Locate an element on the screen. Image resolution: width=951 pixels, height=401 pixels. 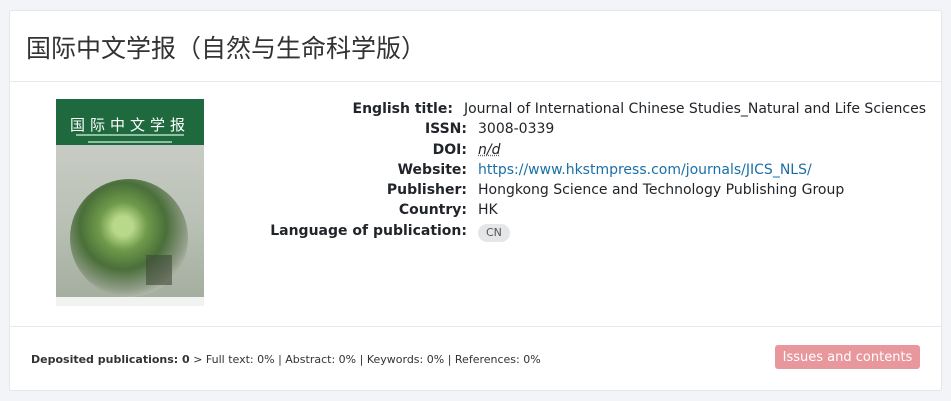
journal-cover-image: 国际中文学报 is located at coordinates (130, 202).